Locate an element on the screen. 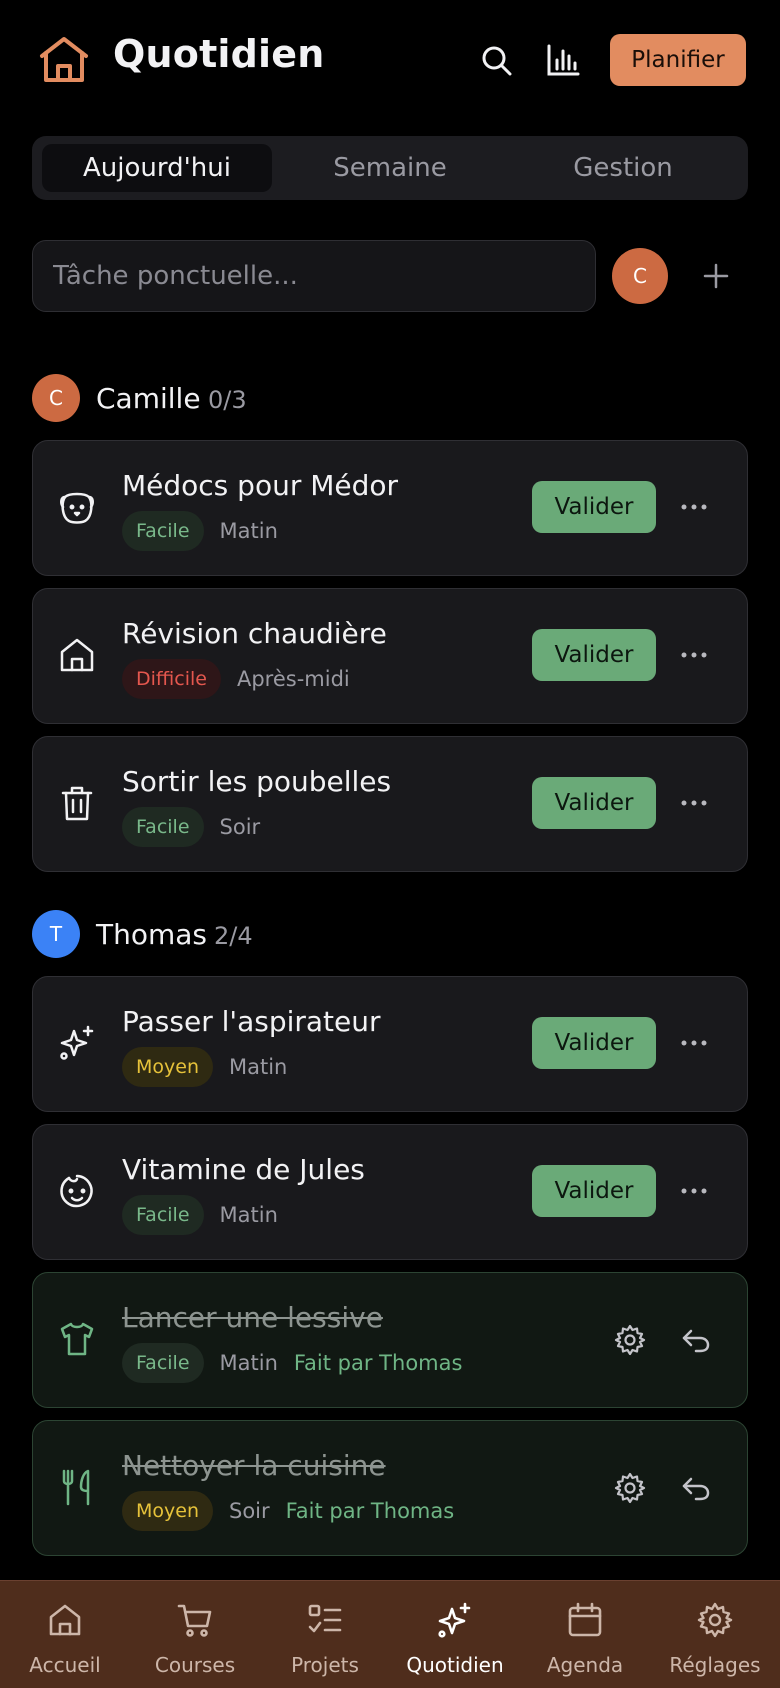 The height and width of the screenshot is (1688, 780). header: Quotidien Planifier is located at coordinates (390, 60).